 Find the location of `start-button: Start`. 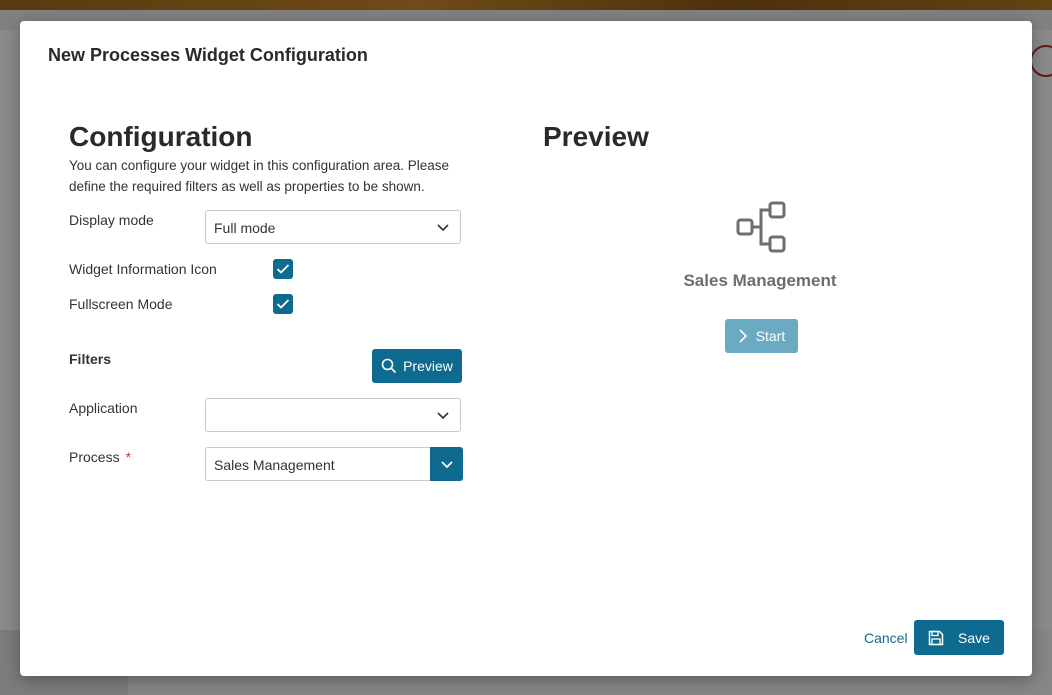

start-button: Start is located at coordinates (761, 336).